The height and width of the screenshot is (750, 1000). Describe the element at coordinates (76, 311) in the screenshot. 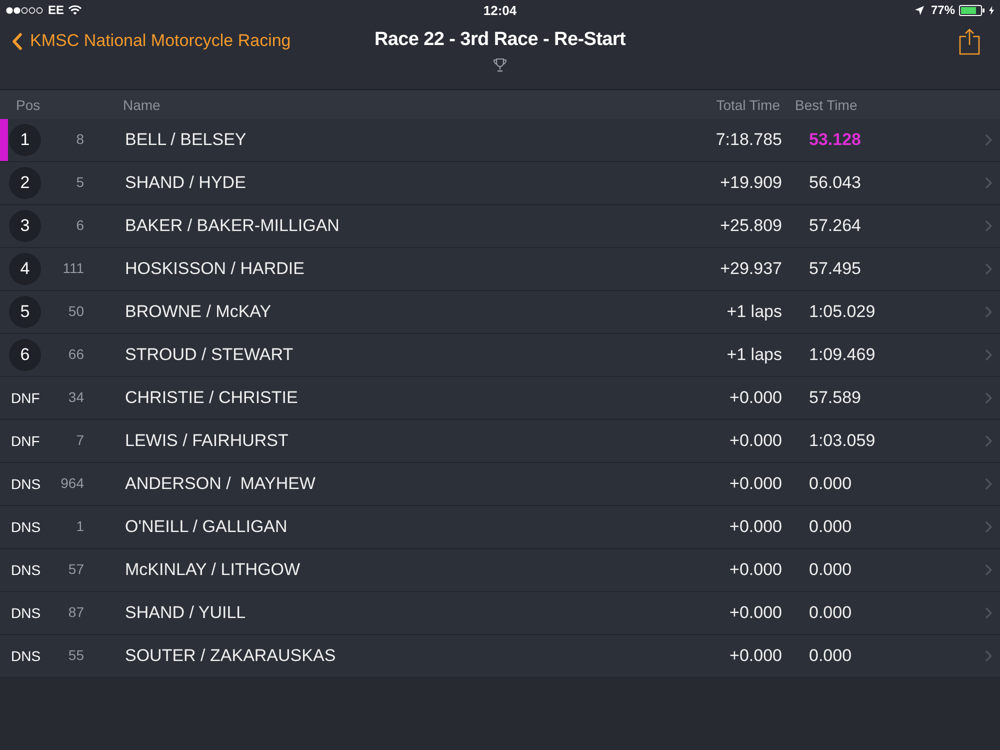

I see `rider-number: 50` at that location.